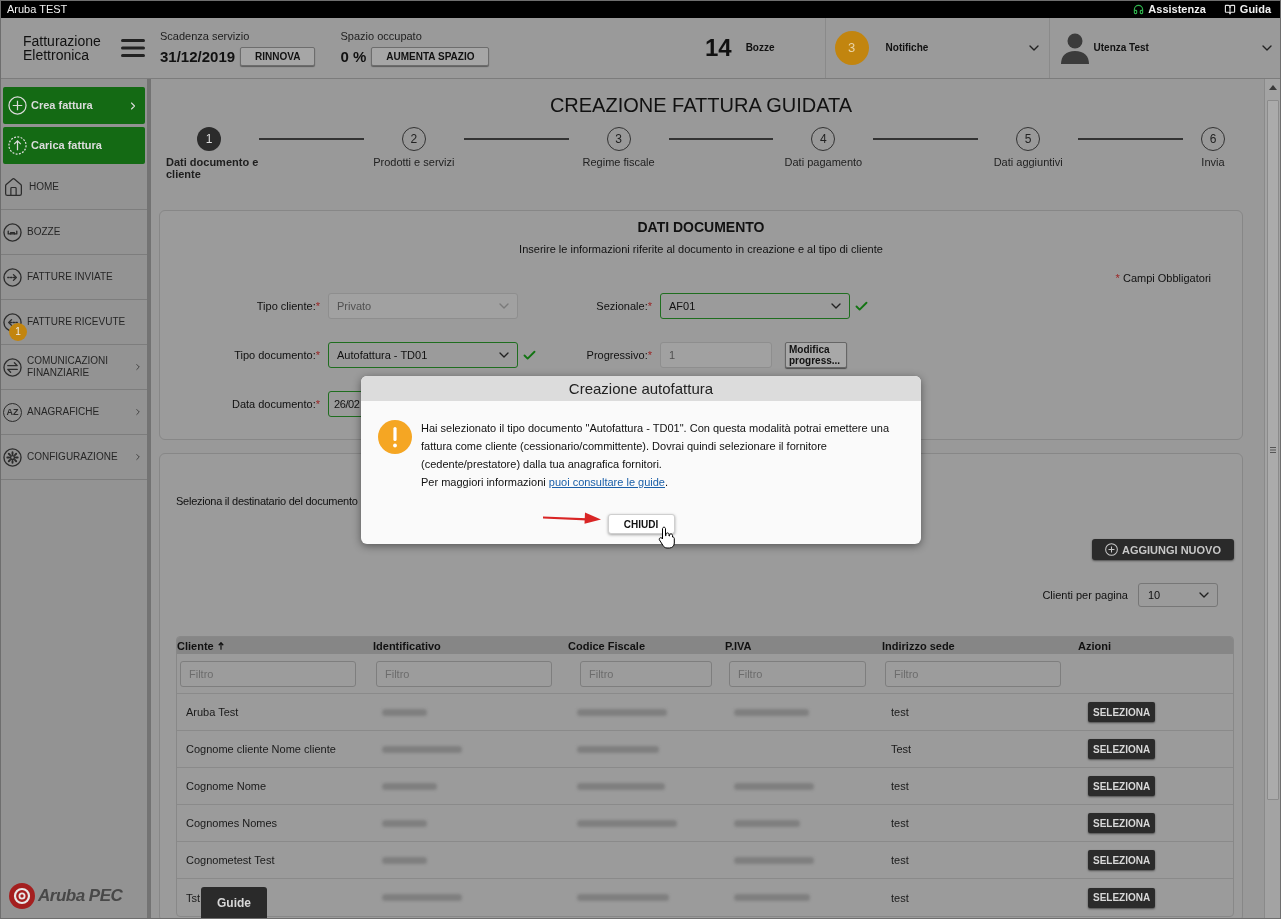 This screenshot has width=1281, height=919. I want to click on seal-icon, so click(22, 896).